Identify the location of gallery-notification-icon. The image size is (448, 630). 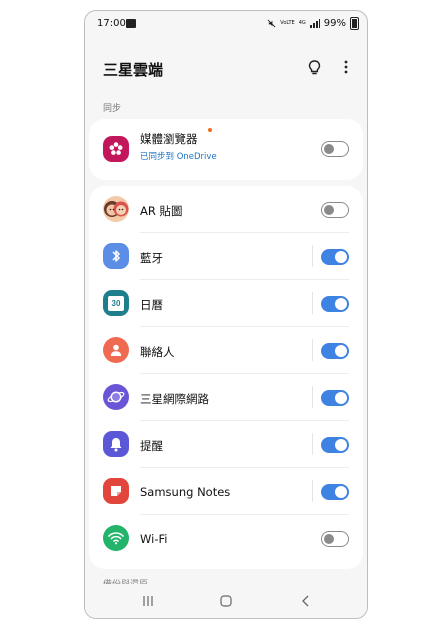
(131, 23).